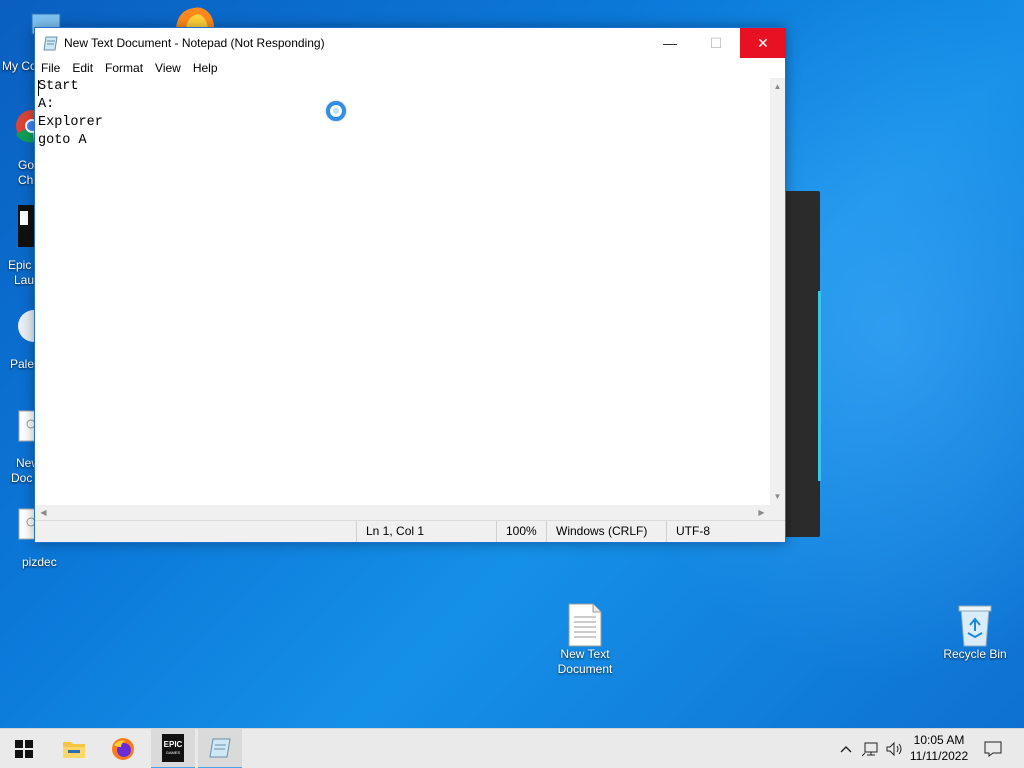 This screenshot has height=768, width=1024. I want to click on text-file-icon, so click(585, 625).